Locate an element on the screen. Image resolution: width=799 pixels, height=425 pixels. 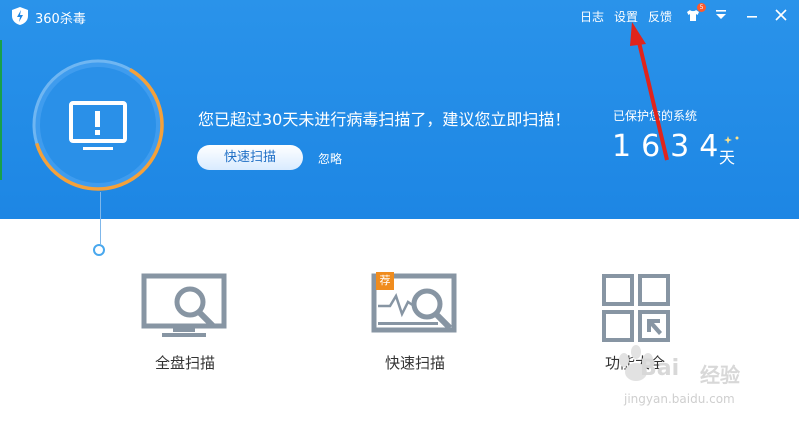
full-scan-label: 全盘扫描 is located at coordinates (184, 363).